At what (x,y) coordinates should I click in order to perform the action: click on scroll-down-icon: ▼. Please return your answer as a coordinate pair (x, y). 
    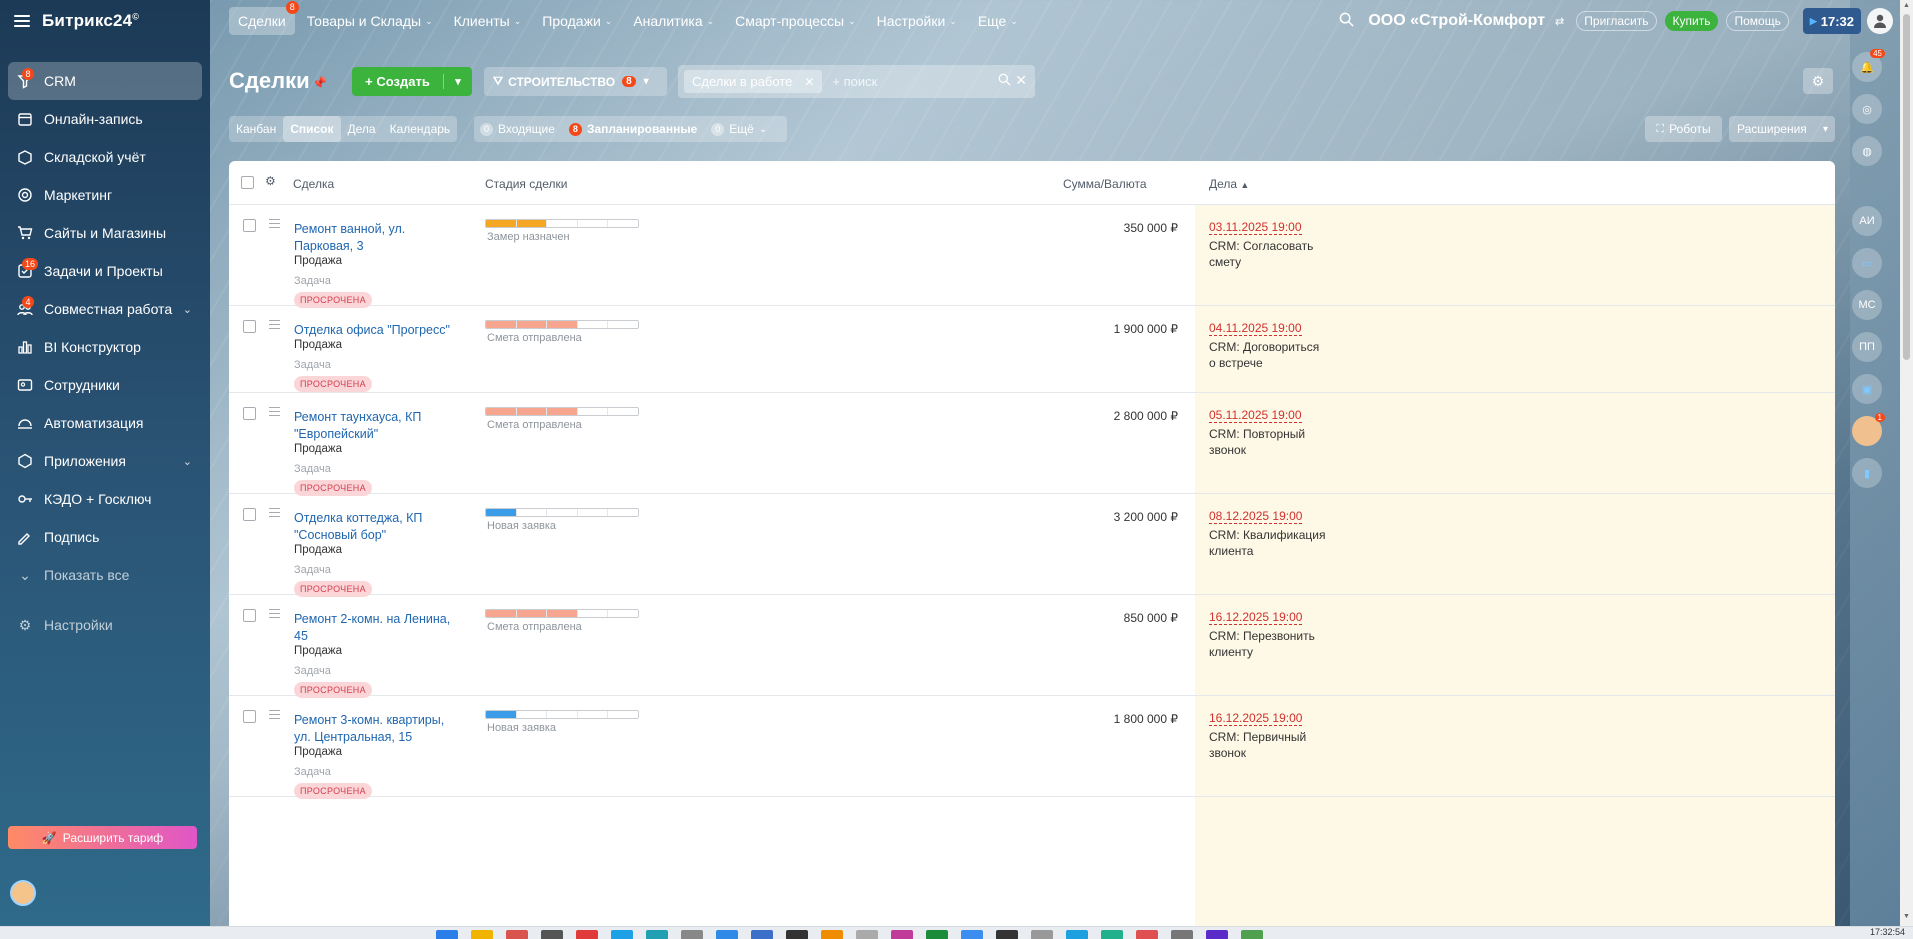
    Looking at the image, I should click on (1906, 916).